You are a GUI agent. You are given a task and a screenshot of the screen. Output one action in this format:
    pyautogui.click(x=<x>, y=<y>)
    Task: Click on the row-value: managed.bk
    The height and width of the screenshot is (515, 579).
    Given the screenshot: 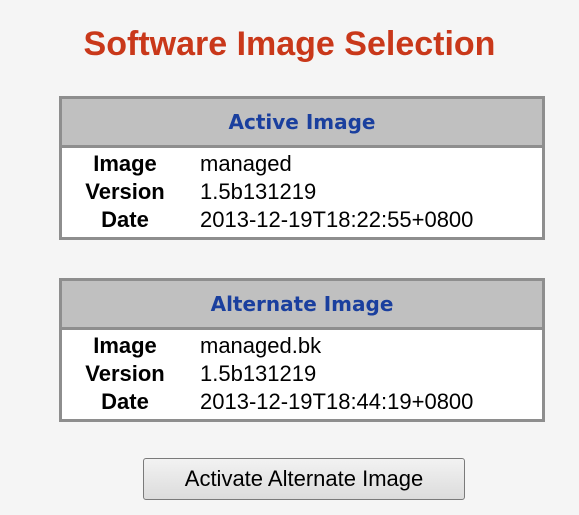 What is the action you would take?
    pyautogui.click(x=261, y=345)
    